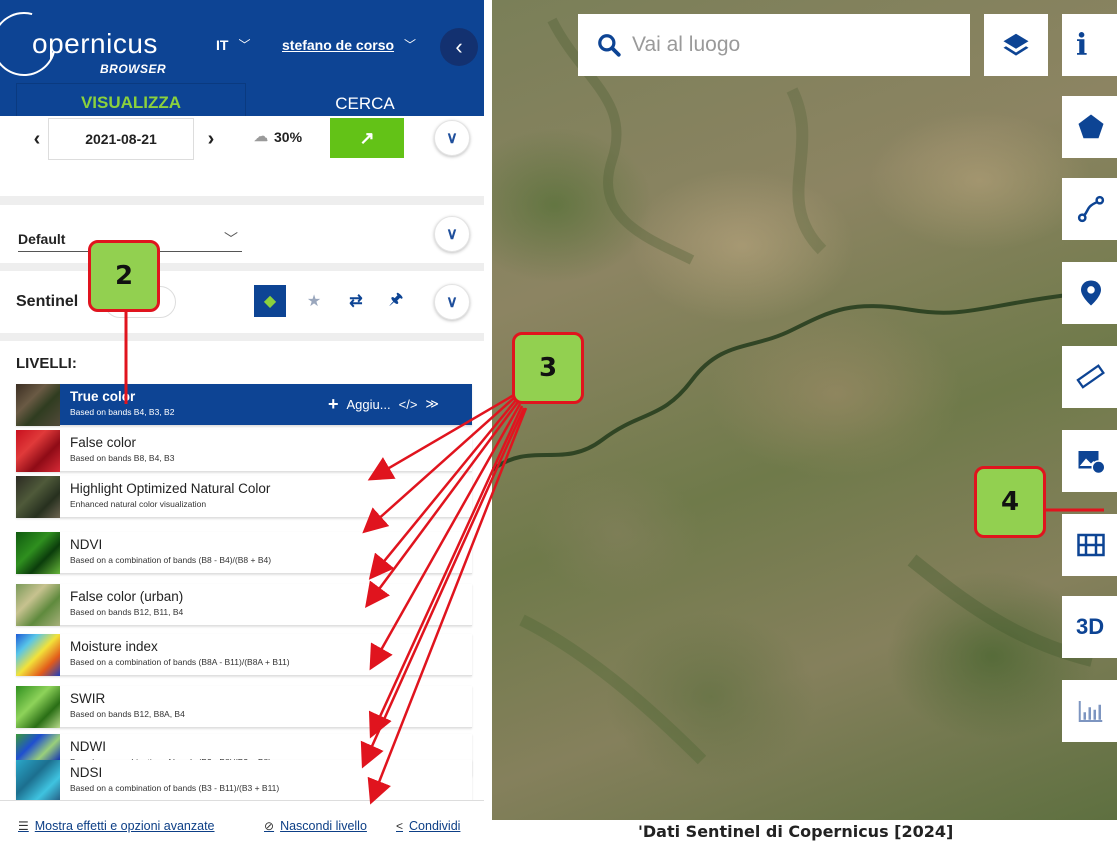 The image size is (1117, 846). I want to click on layers-icon, so click(1016, 44).